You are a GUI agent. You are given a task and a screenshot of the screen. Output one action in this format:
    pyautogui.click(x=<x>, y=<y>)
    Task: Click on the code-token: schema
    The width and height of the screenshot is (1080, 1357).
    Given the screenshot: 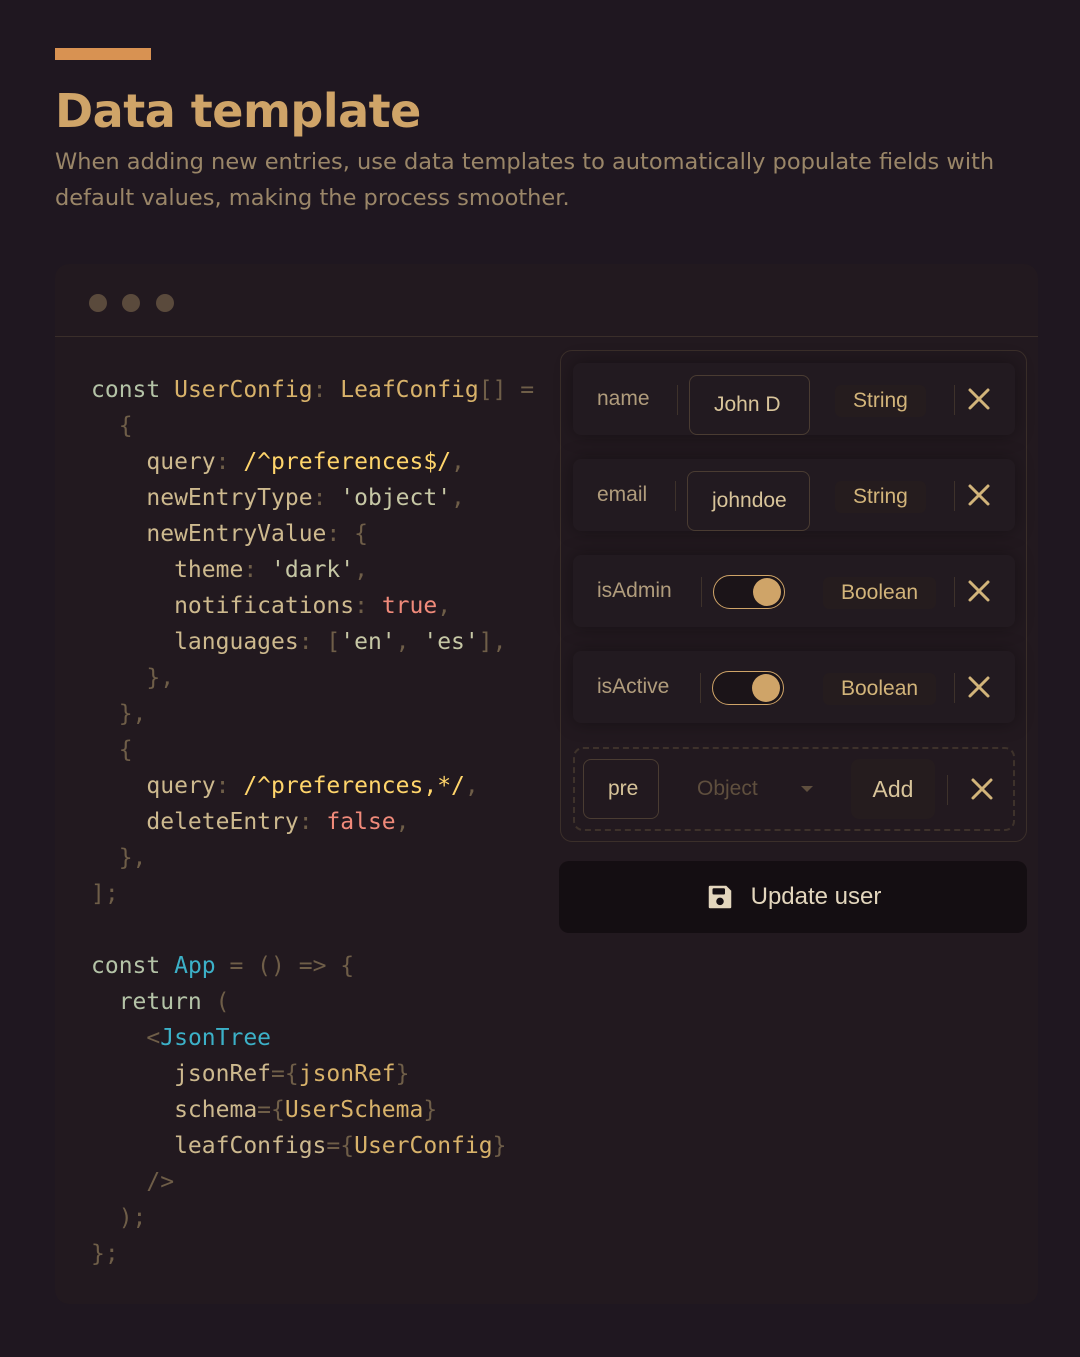 What is the action you would take?
    pyautogui.click(x=174, y=1110)
    